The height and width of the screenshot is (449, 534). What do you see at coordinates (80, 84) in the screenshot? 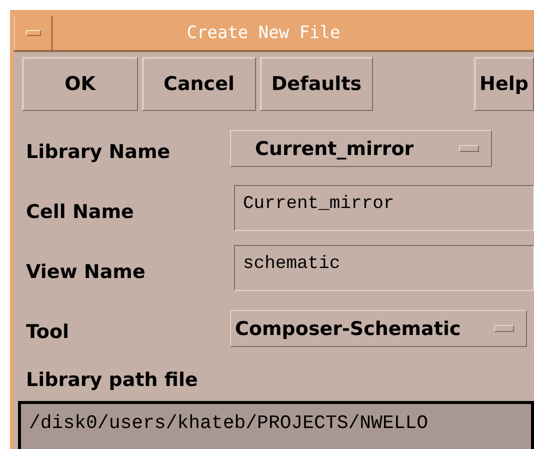
I see `dialog-button: OK` at bounding box center [80, 84].